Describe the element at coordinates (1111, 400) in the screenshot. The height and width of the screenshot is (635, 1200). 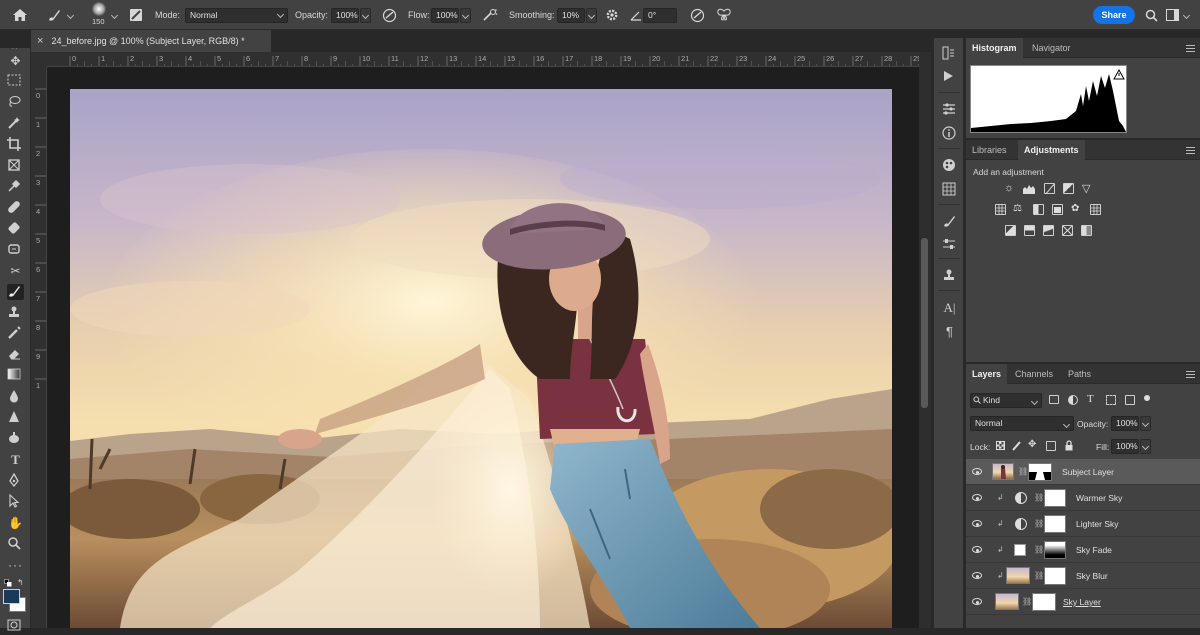
I see `filter-shape-icon` at that location.